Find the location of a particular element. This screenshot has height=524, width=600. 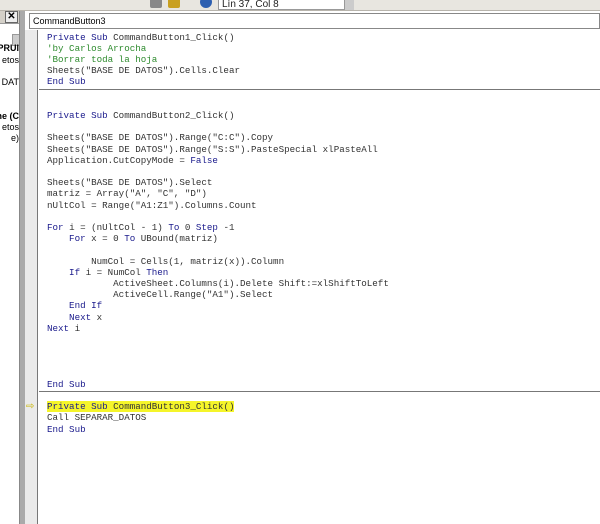

code-text: CommandButton3_Click() is located at coordinates (174, 407).